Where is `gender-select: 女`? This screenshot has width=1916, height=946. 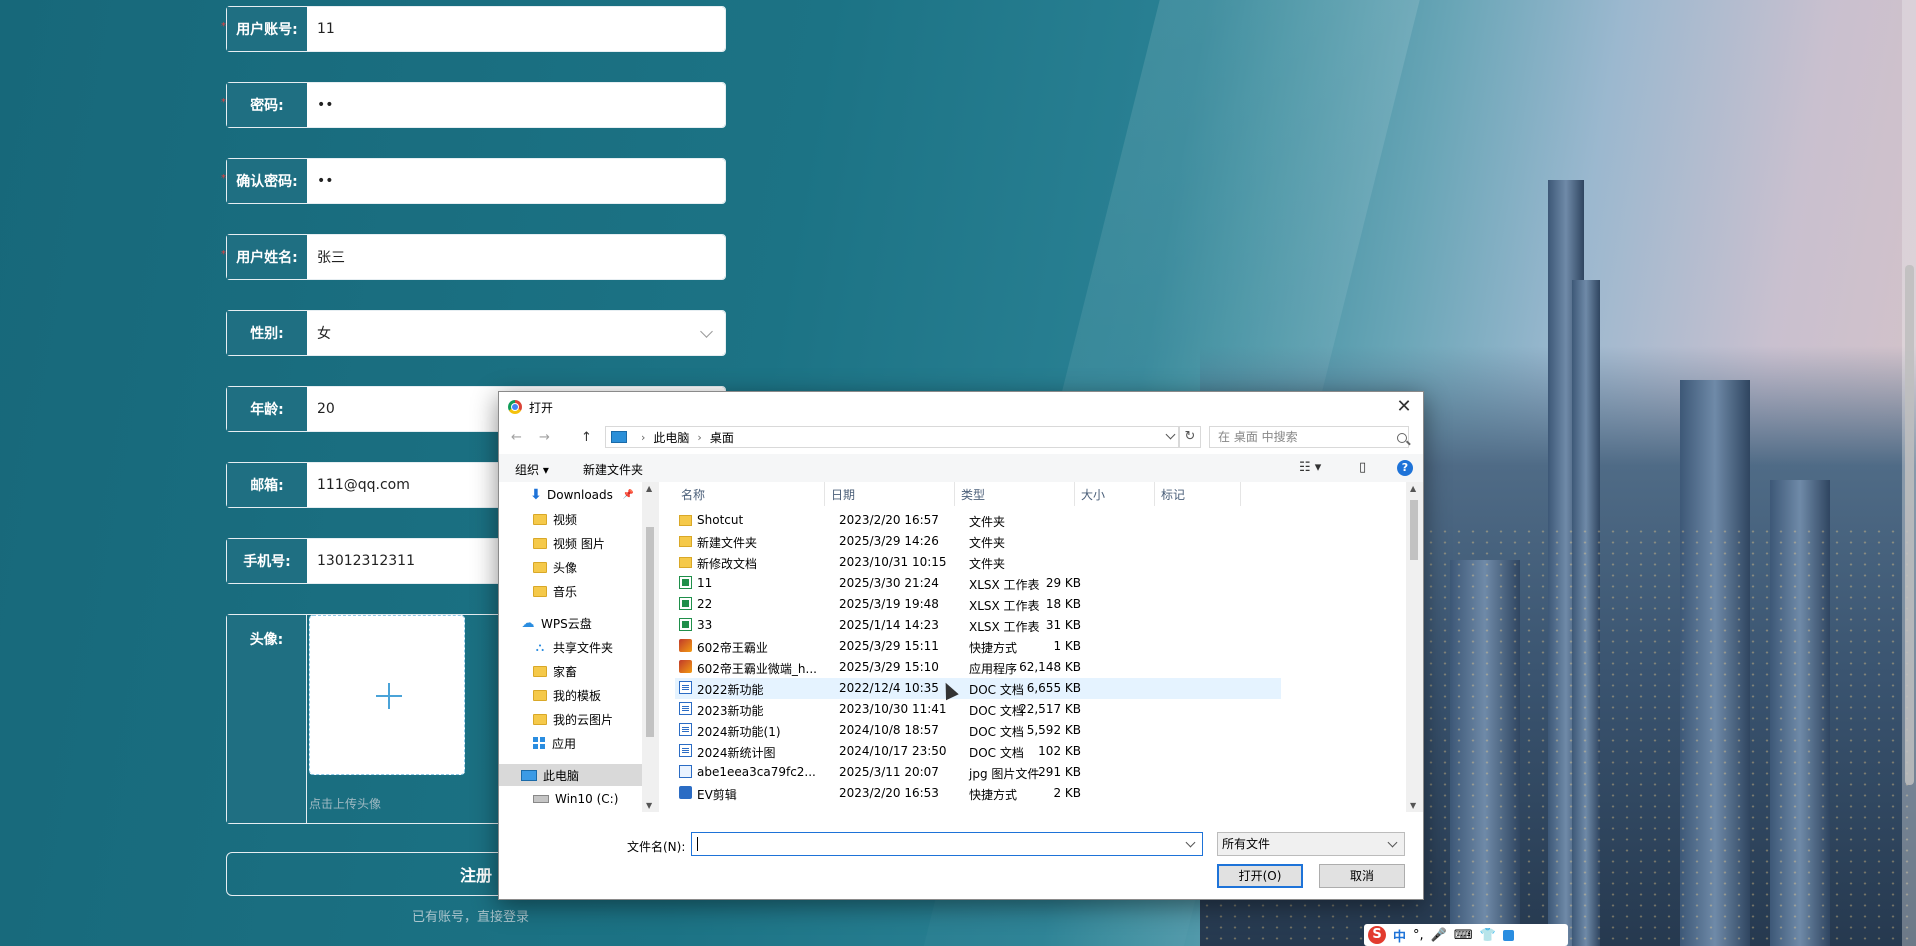 gender-select: 女 is located at coordinates (516, 333).